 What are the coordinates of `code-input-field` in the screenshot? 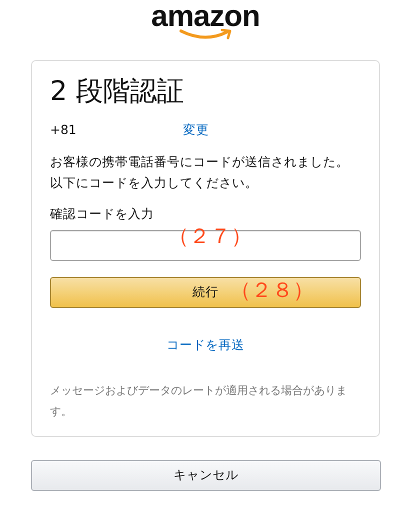 It's located at (205, 245).